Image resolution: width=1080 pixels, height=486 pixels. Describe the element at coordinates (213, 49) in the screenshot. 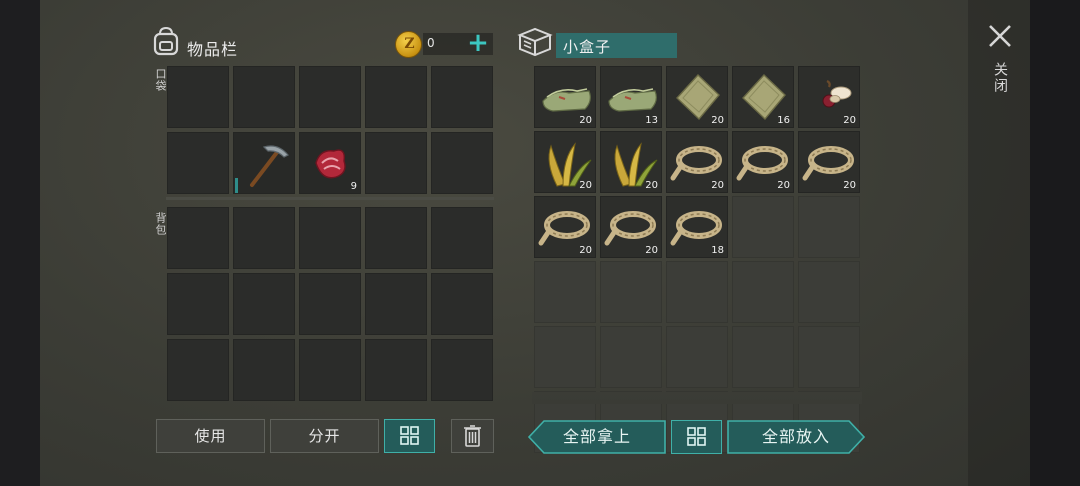

I see `inventory-title: 物品栏` at that location.